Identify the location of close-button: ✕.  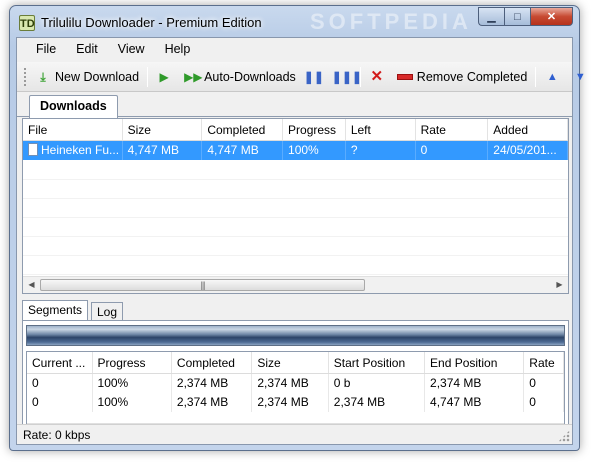
(551, 16).